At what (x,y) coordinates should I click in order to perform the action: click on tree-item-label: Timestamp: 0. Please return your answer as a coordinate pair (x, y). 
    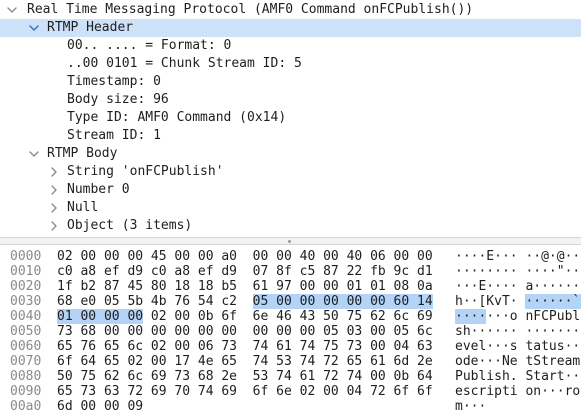
    Looking at the image, I should click on (114, 81).